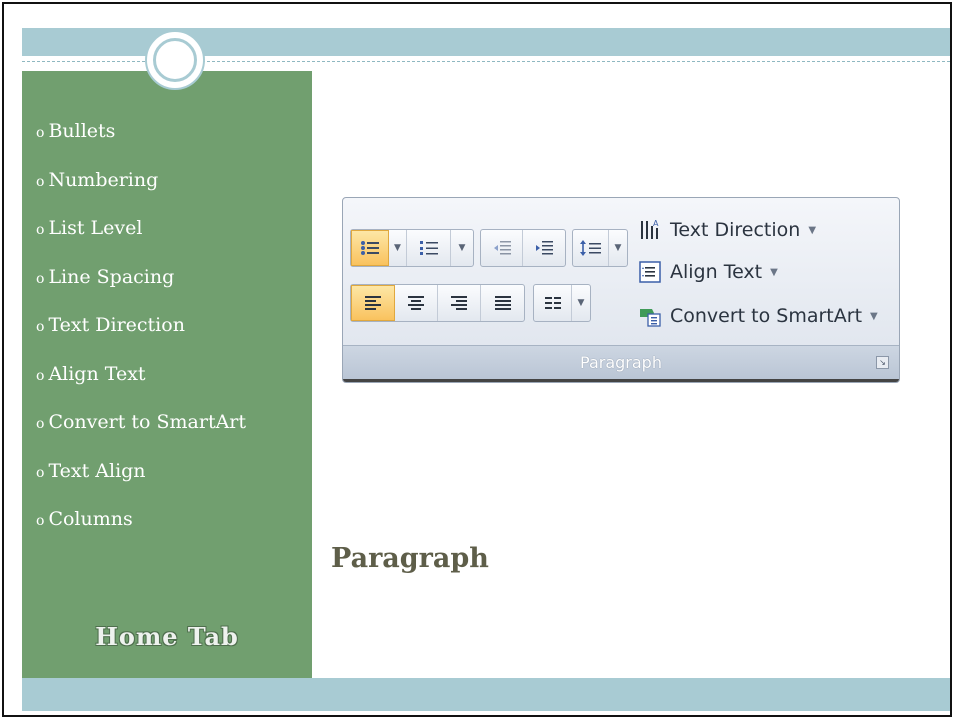 This screenshot has width=956, height=721. What do you see at coordinates (656, 223) in the screenshot?
I see `svg-text: A` at bounding box center [656, 223].